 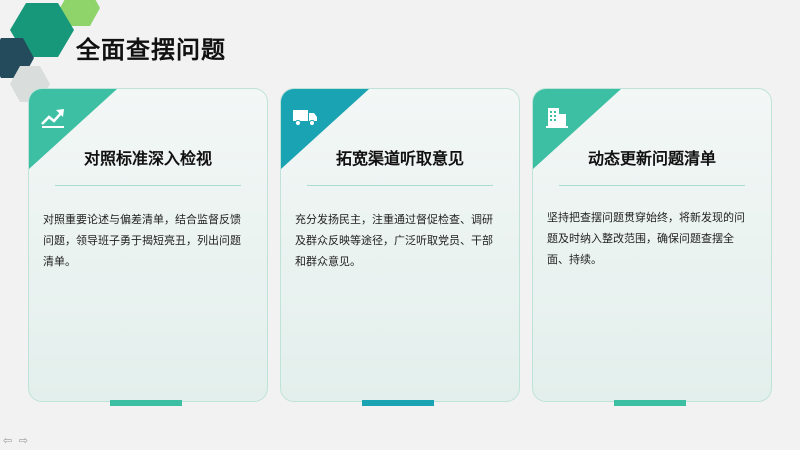 What do you see at coordinates (59, 261) in the screenshot?
I see `card-body-line: 清单。` at bounding box center [59, 261].